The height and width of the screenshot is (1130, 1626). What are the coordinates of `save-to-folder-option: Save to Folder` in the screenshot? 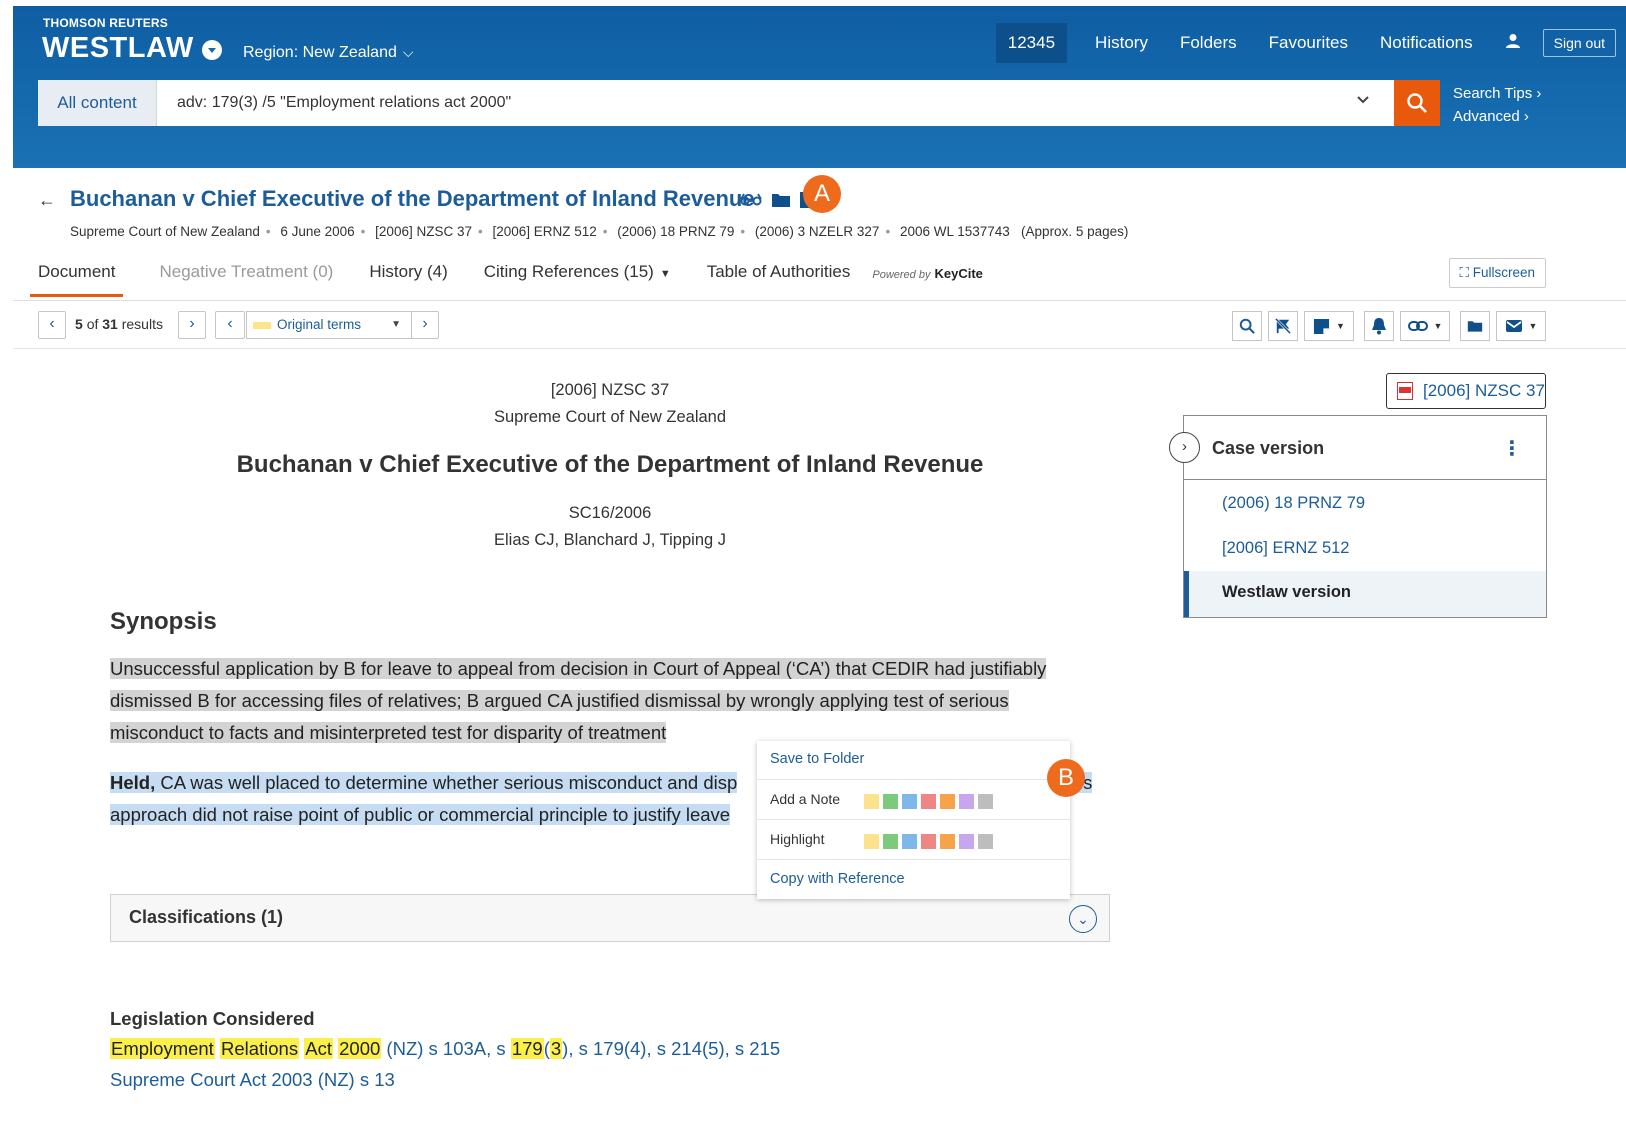 It's located at (913, 760).